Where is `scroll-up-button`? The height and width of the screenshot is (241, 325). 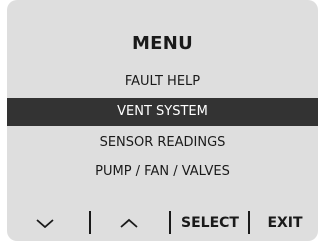 scroll-up-button is located at coordinates (129, 223).